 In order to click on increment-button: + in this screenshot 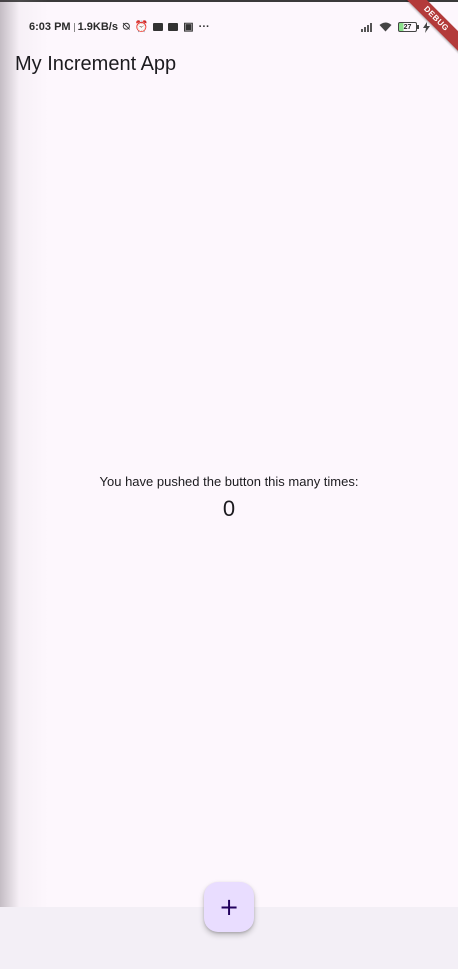, I will do `click(229, 907)`.